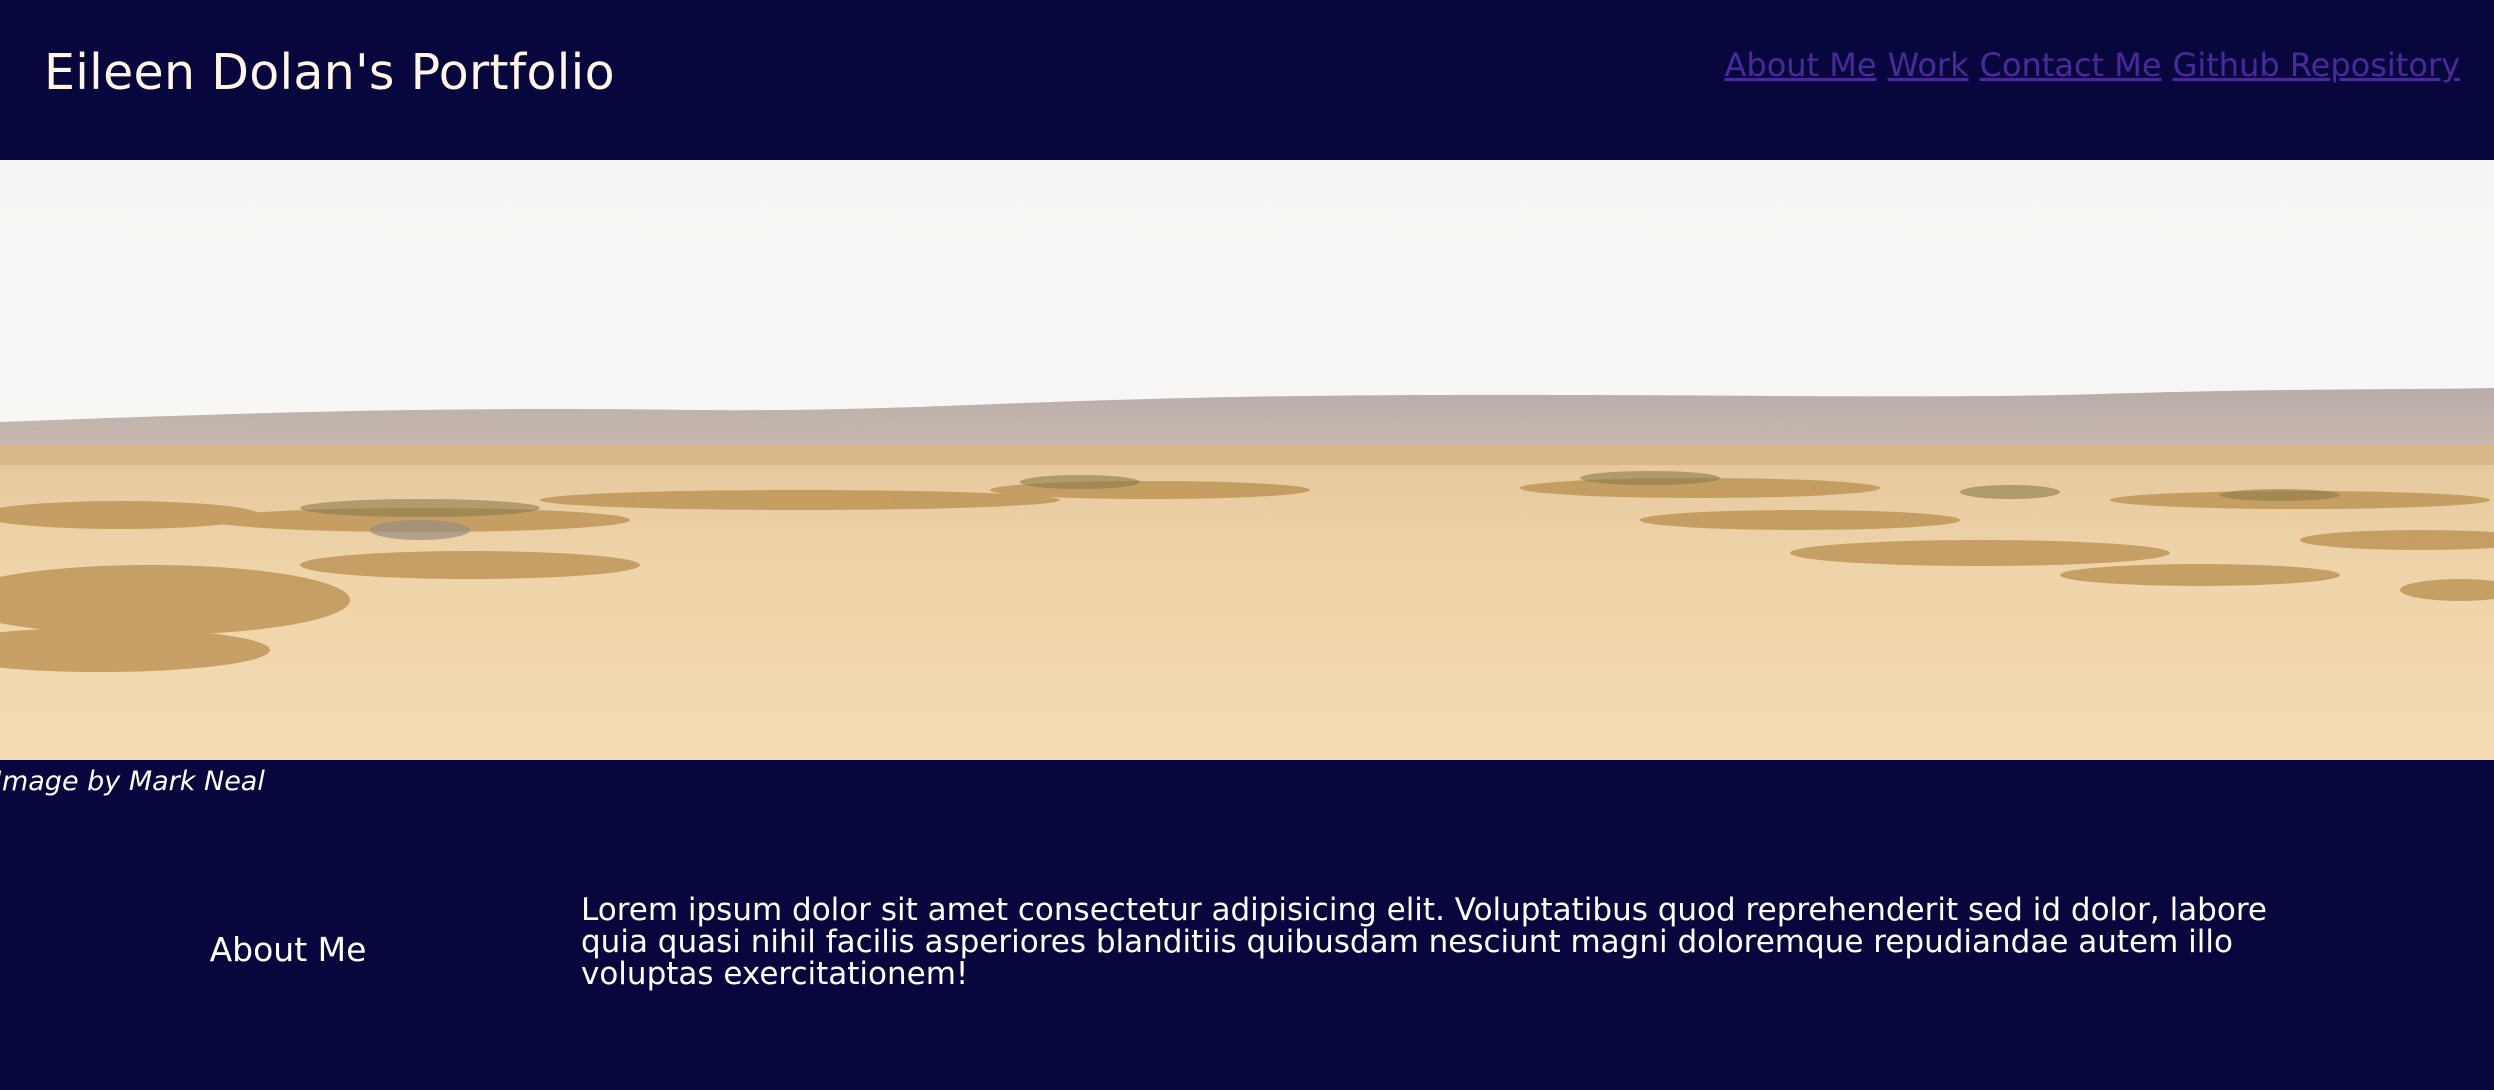 The height and width of the screenshot is (1090, 2494). I want to click on image-caption: Image by Mark Neal, so click(132, 781).